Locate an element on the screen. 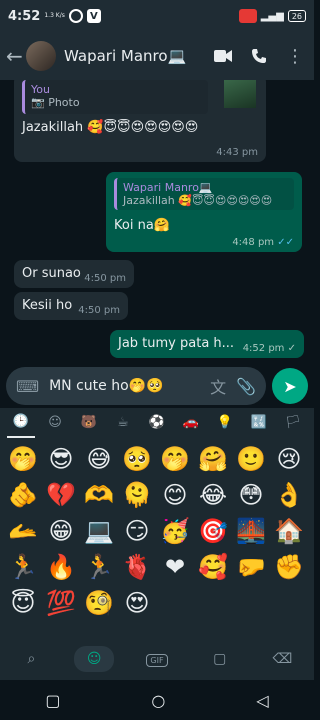 The width and height of the screenshot is (320, 720). arrow-left-icon: ← is located at coordinates (14, 56).